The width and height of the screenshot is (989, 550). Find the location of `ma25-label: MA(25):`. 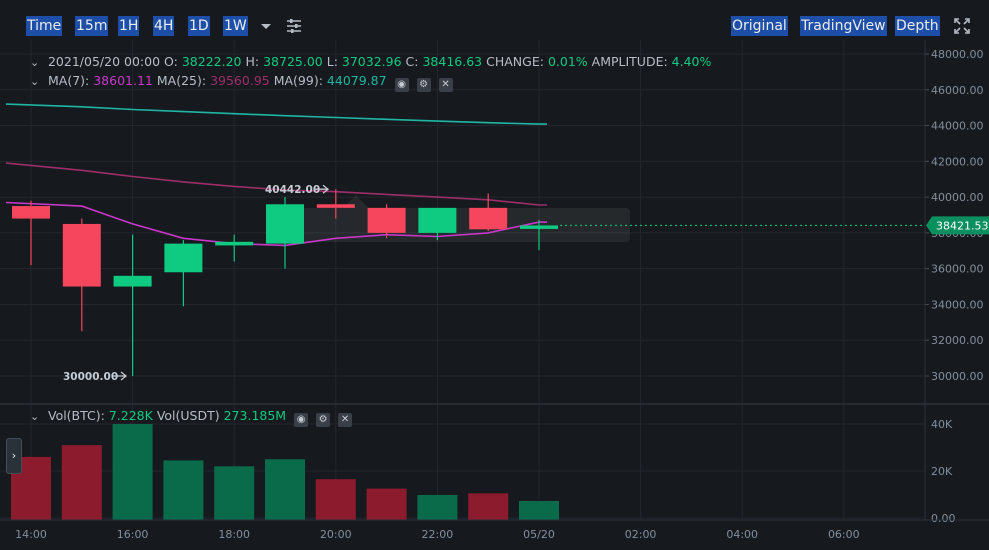

ma25-label: MA(25): is located at coordinates (181, 80).